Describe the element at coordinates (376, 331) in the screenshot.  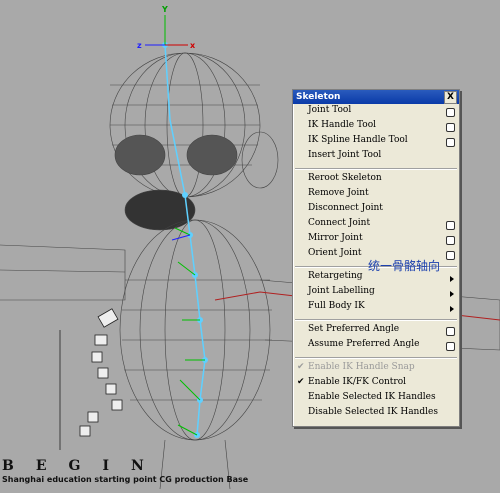
I see `menu-item-set-preferred-angle: Set Preferred Angle` at that location.